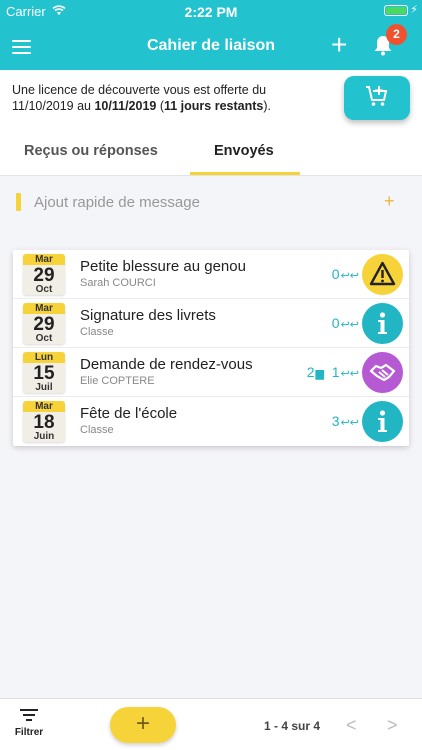 The width and height of the screenshot is (422, 750). Describe the element at coordinates (211, 45) in the screenshot. I see `page-title: Cahier de liaison` at that location.